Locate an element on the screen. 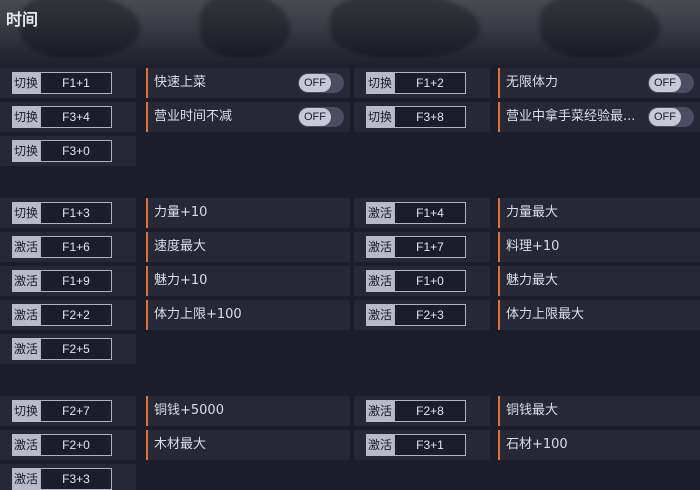  hotkey-field: F2+5 is located at coordinates (76, 349).